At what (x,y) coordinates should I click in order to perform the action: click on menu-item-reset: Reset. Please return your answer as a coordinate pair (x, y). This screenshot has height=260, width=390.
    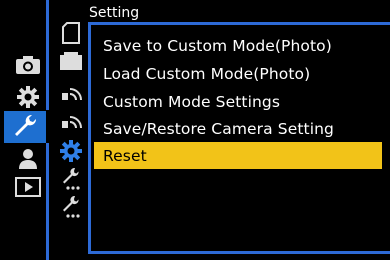
    Looking at the image, I should click on (238, 155).